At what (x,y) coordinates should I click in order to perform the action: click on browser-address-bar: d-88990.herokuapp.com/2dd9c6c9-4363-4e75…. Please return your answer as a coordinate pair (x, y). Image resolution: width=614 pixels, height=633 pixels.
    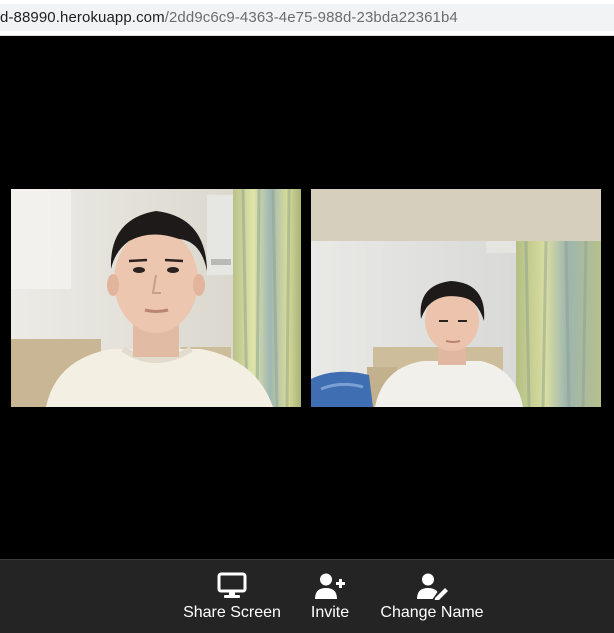
    Looking at the image, I should click on (307, 18).